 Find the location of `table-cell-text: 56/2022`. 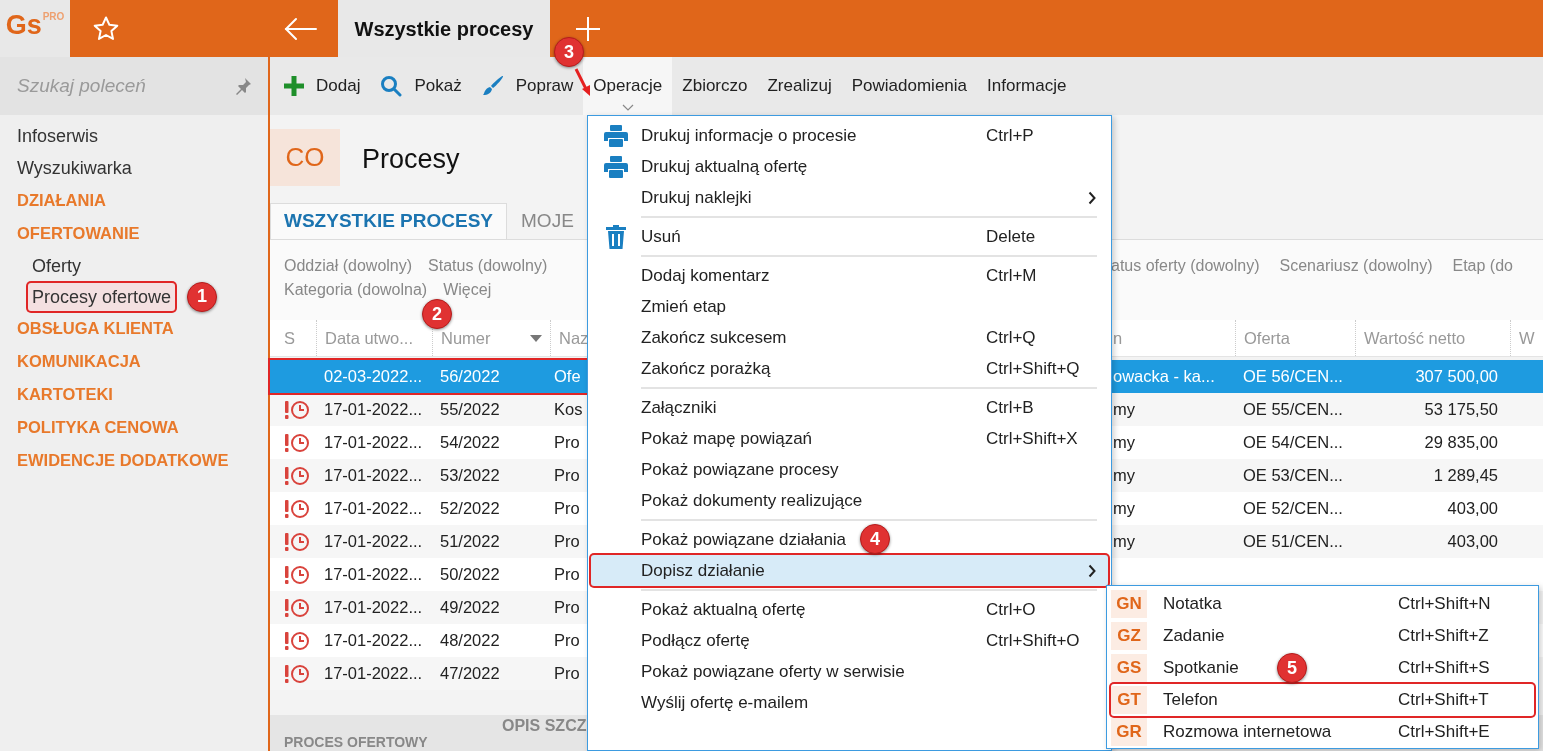

table-cell-text: 56/2022 is located at coordinates (470, 377).